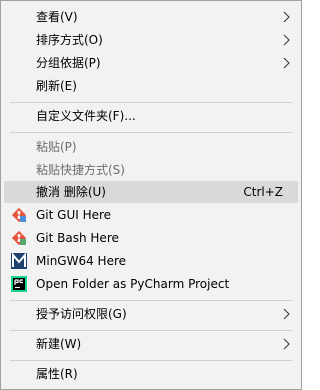 The height and width of the screenshot is (390, 320). What do you see at coordinates (151, 192) in the screenshot?
I see `menu-item-undo-delete: 撤消 删除(U) Ctrl+Z` at bounding box center [151, 192].